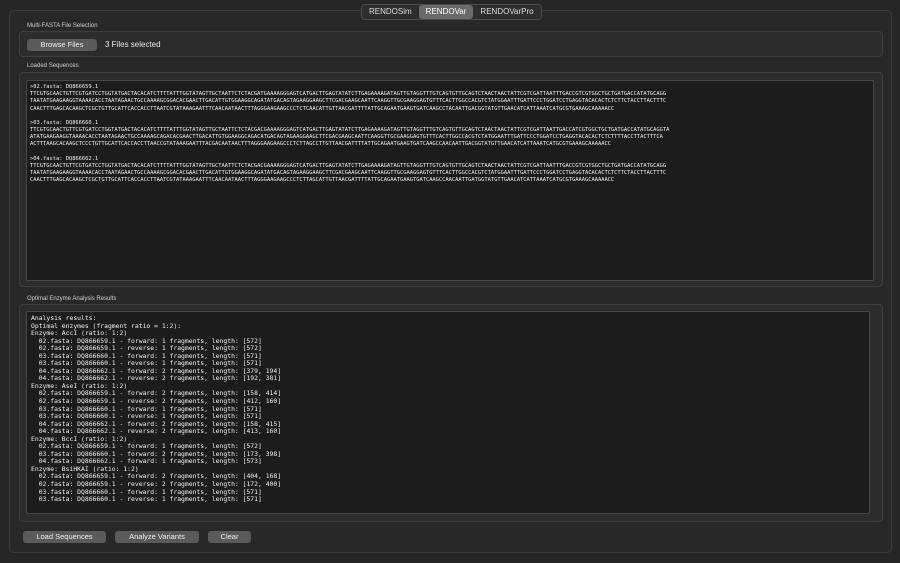  I want to click on file-selection-group: Browse Files 3 Files selected, so click(451, 44).